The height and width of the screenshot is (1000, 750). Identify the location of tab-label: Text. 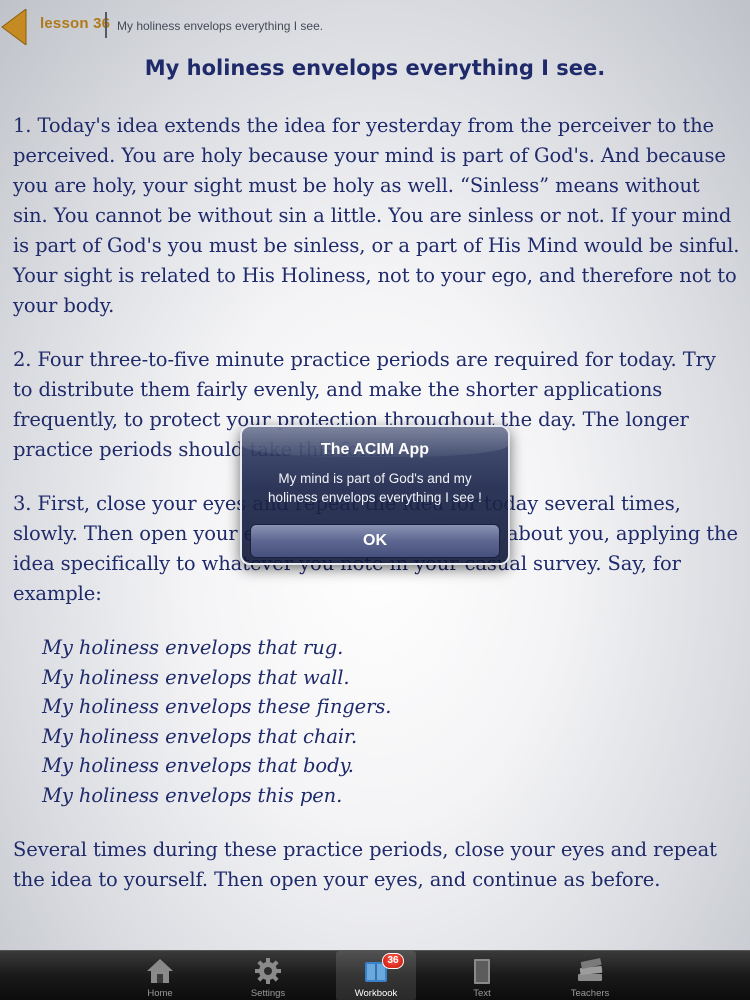
(482, 993).